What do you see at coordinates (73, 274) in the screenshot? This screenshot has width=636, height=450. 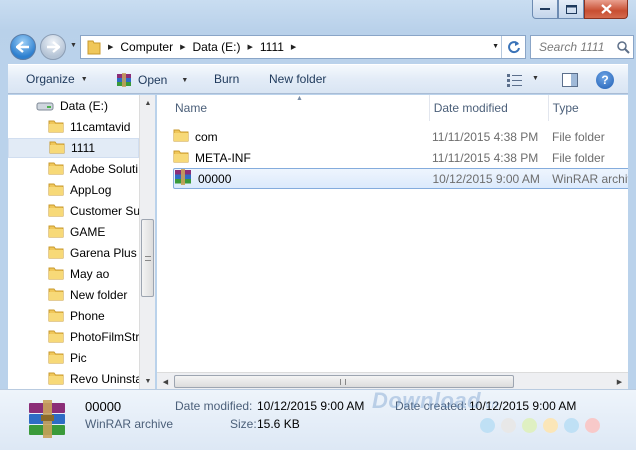 I see `tree-item: May ao` at bounding box center [73, 274].